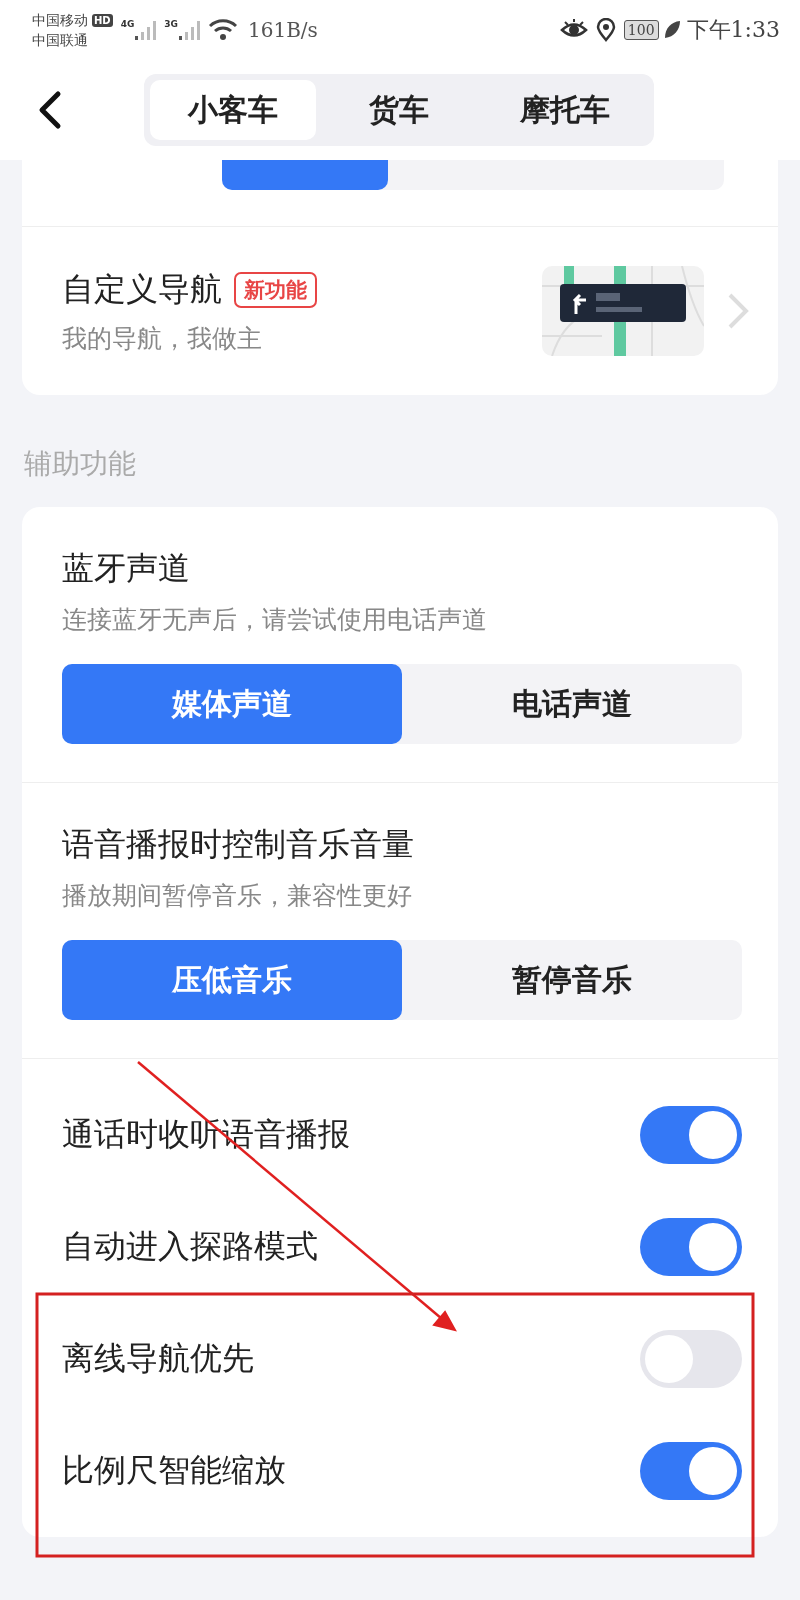 The height and width of the screenshot is (1600, 800). I want to click on wifi-icon, so click(223, 30).